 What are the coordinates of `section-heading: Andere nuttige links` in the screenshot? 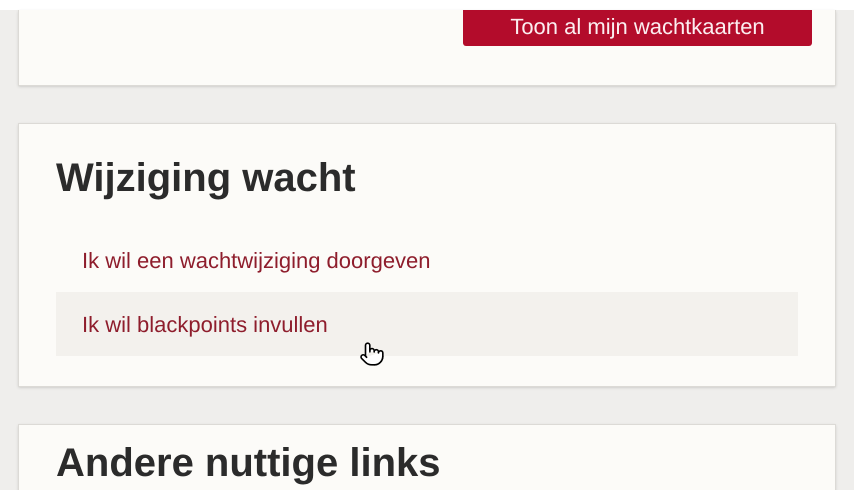 It's located at (249, 463).